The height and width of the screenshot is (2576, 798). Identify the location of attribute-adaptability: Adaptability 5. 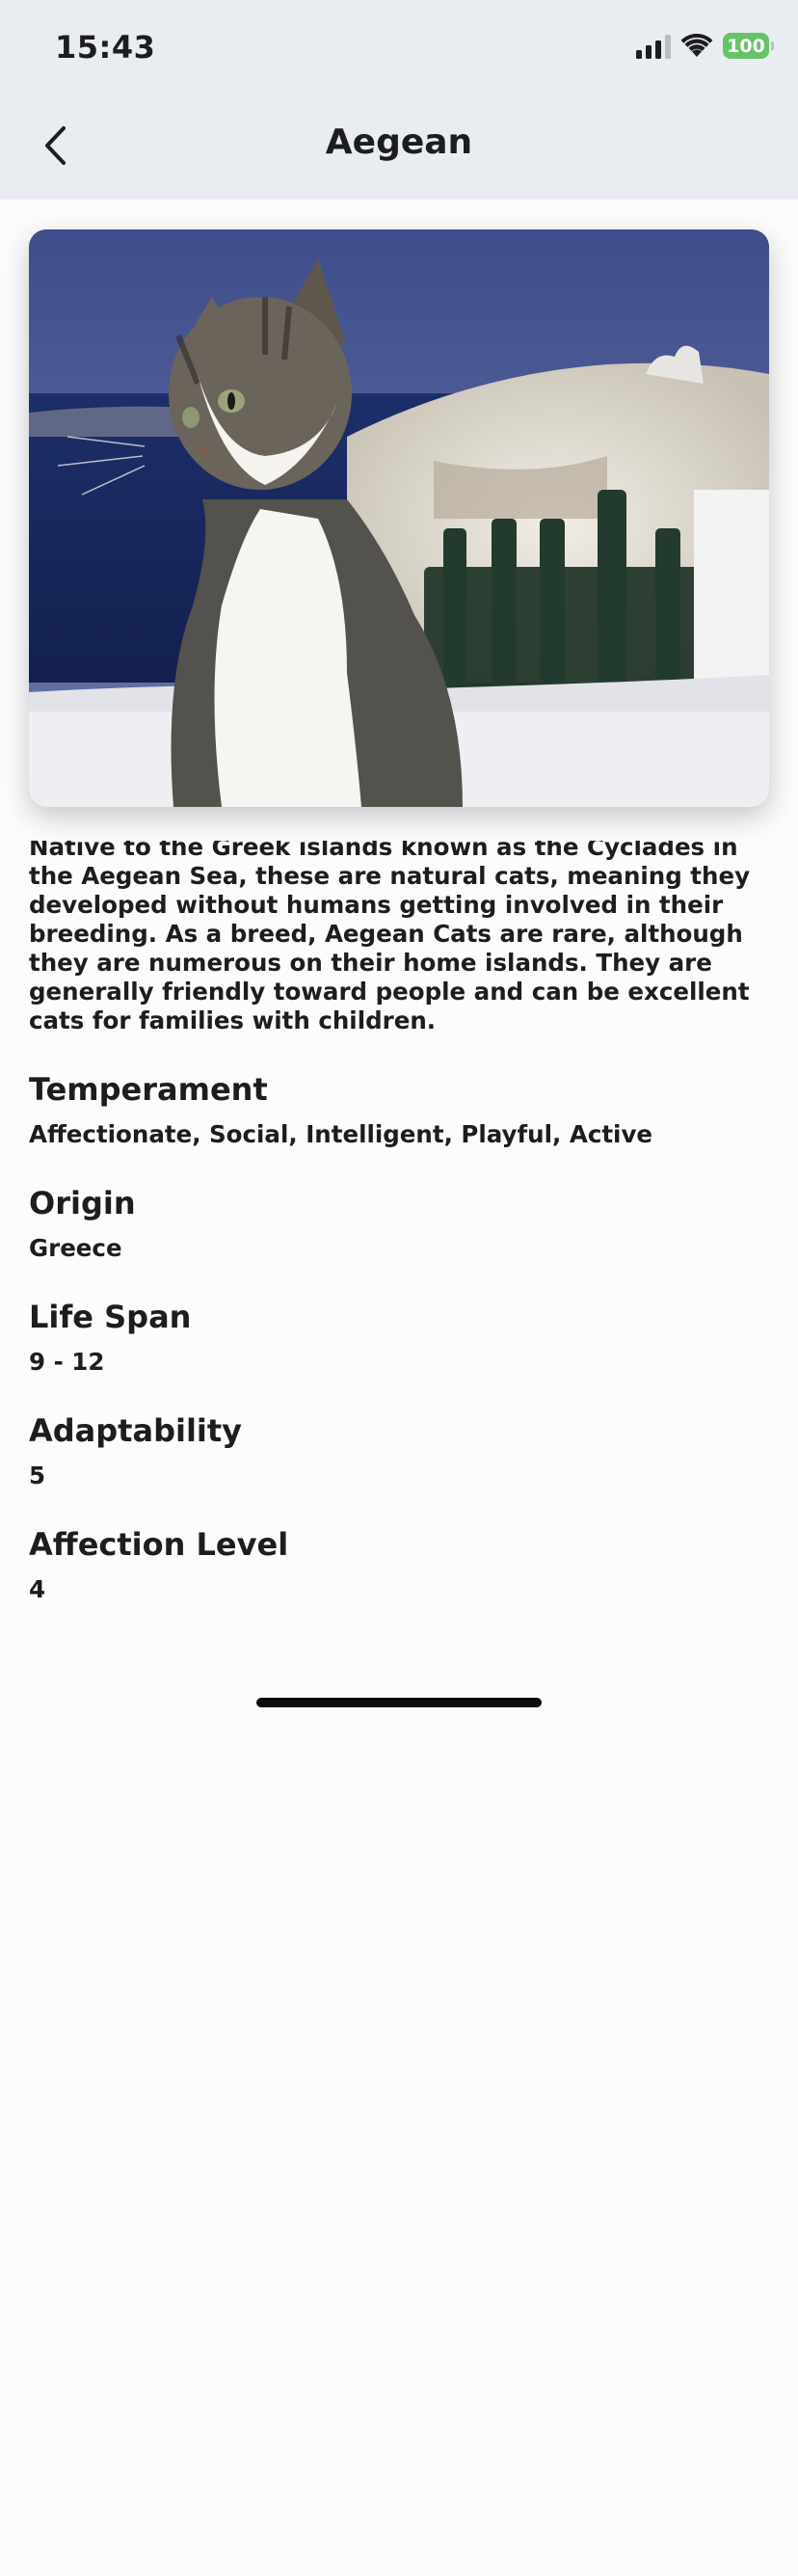
(399, 1451).